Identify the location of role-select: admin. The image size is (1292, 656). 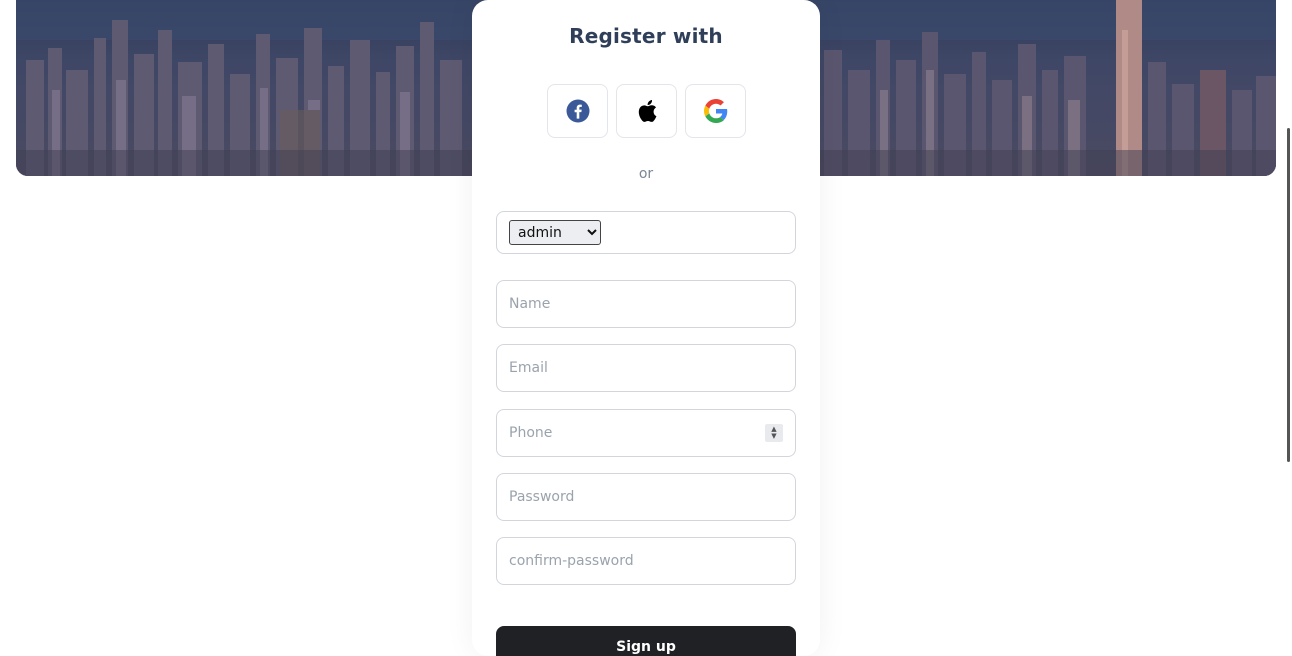
(555, 232).